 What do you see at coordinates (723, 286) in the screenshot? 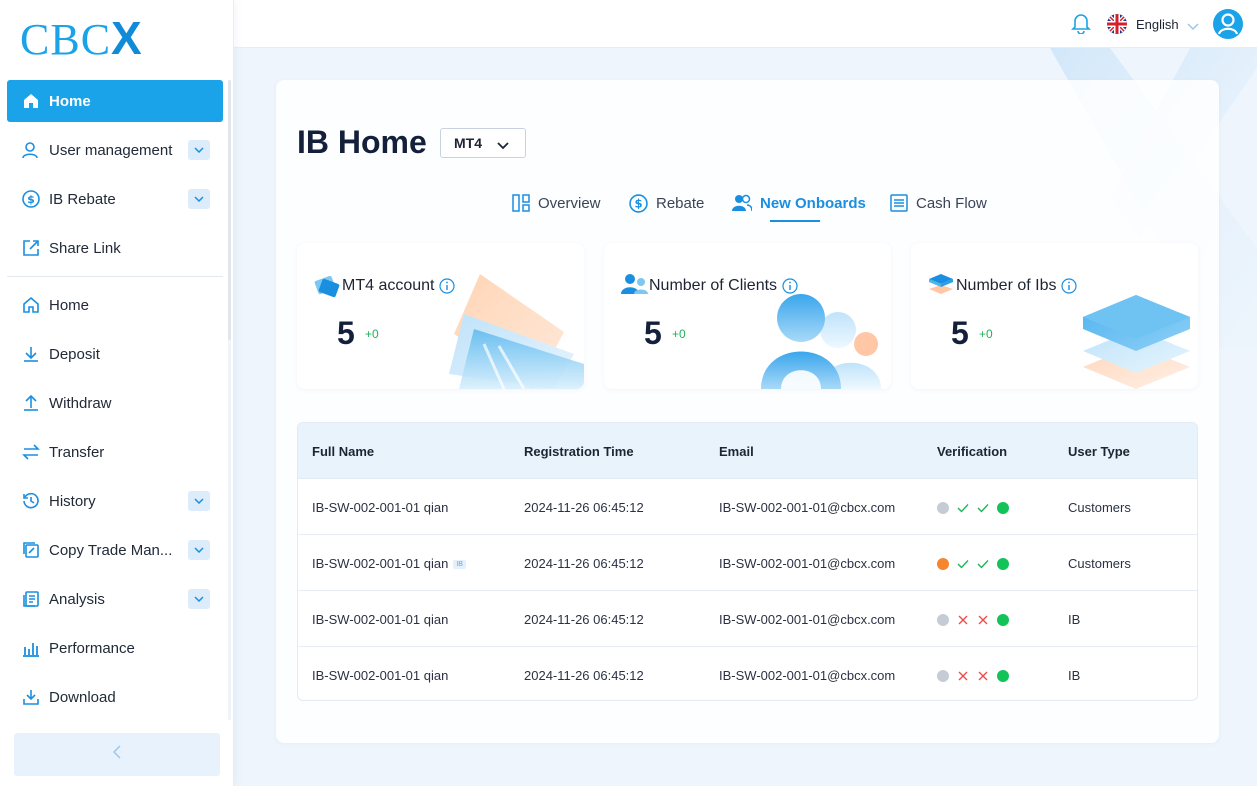
I see `stat-label: Number of Clients` at bounding box center [723, 286].